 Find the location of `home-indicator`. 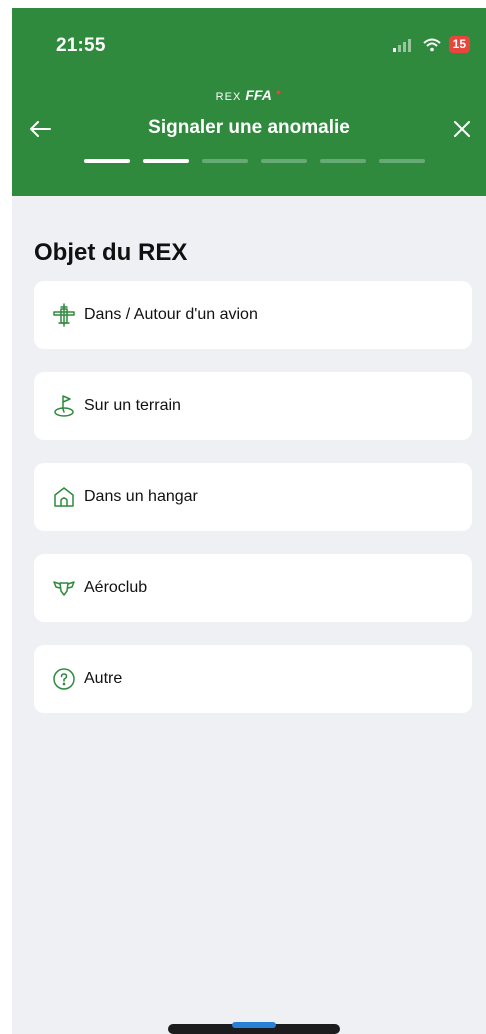

home-indicator is located at coordinates (254, 1028).